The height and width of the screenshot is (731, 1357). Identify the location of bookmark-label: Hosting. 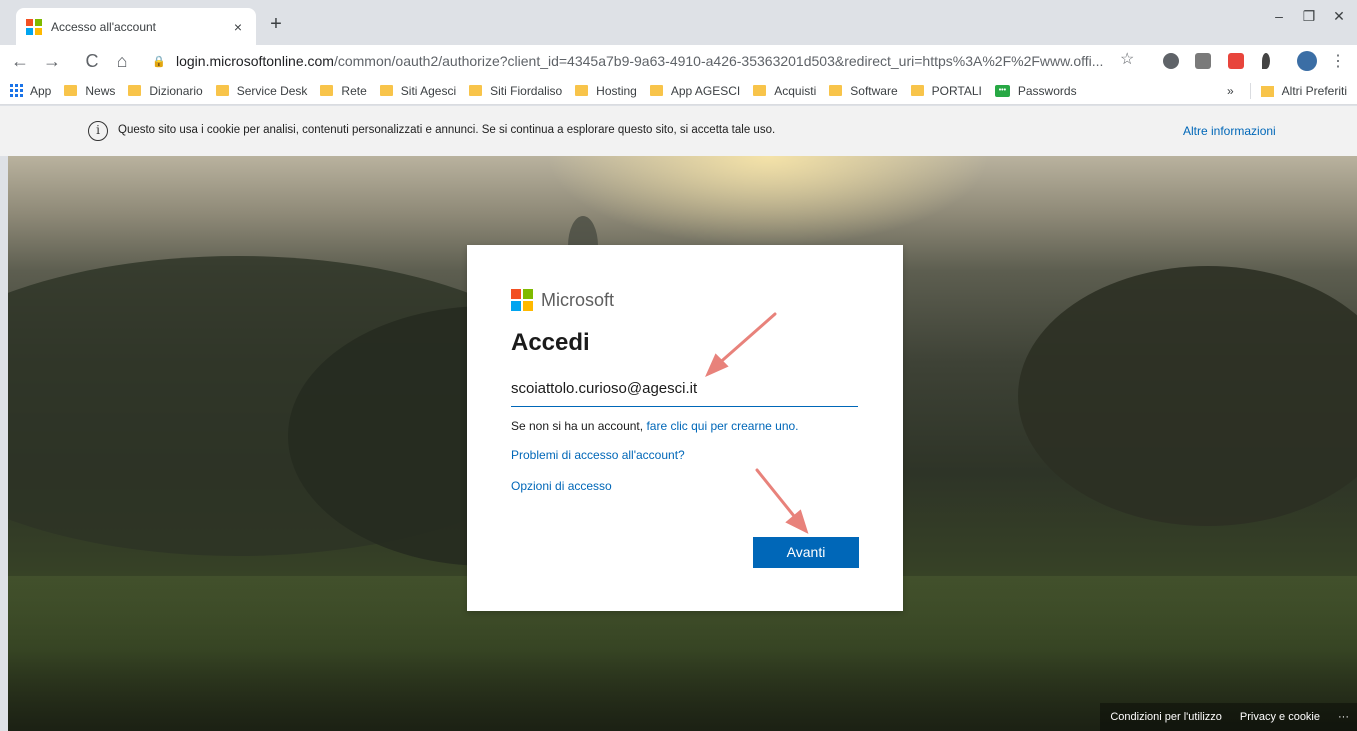
(616, 90).